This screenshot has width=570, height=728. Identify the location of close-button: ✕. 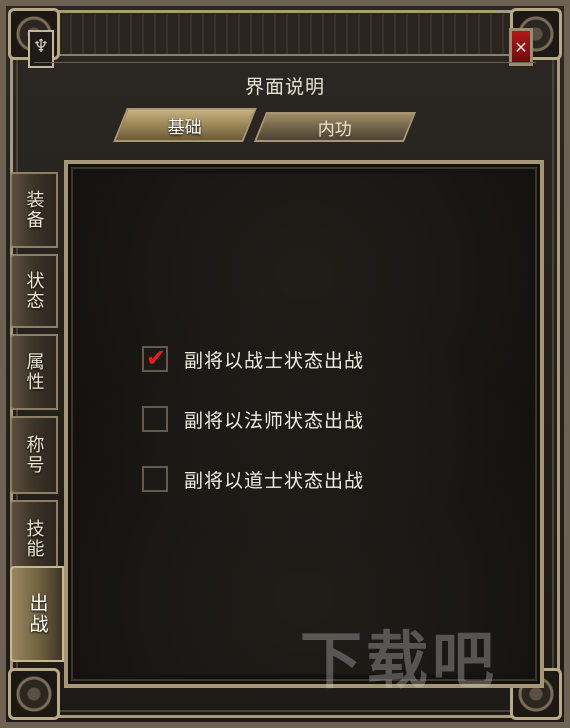
(521, 47).